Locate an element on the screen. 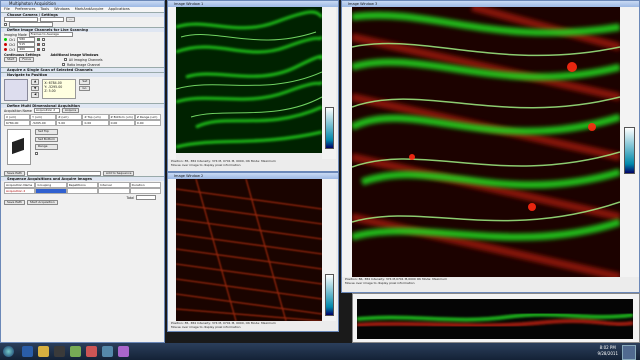  start-acquisition-button: Start Acquisition is located at coordinates (42, 202).